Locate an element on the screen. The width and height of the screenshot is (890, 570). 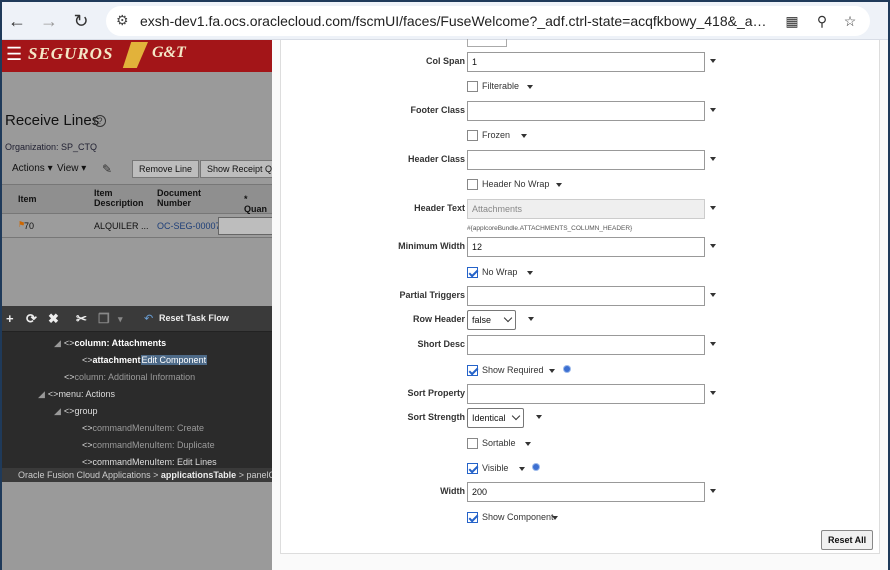
show-receipt-button: Show Receipt Qu is located at coordinates (236, 169).